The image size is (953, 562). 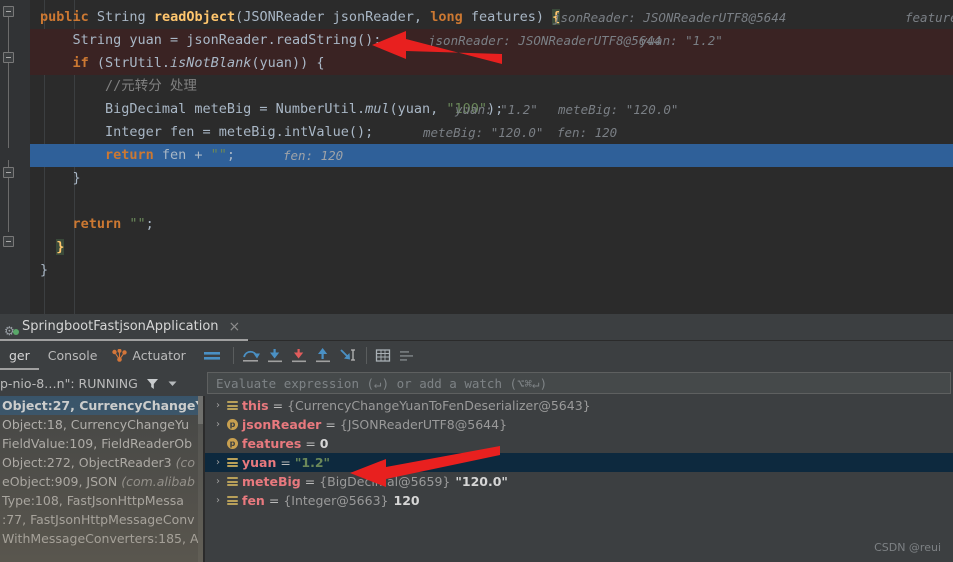 I want to click on thread-selector-value: p-nio-8…n": RUNNING, so click(x=69, y=383).